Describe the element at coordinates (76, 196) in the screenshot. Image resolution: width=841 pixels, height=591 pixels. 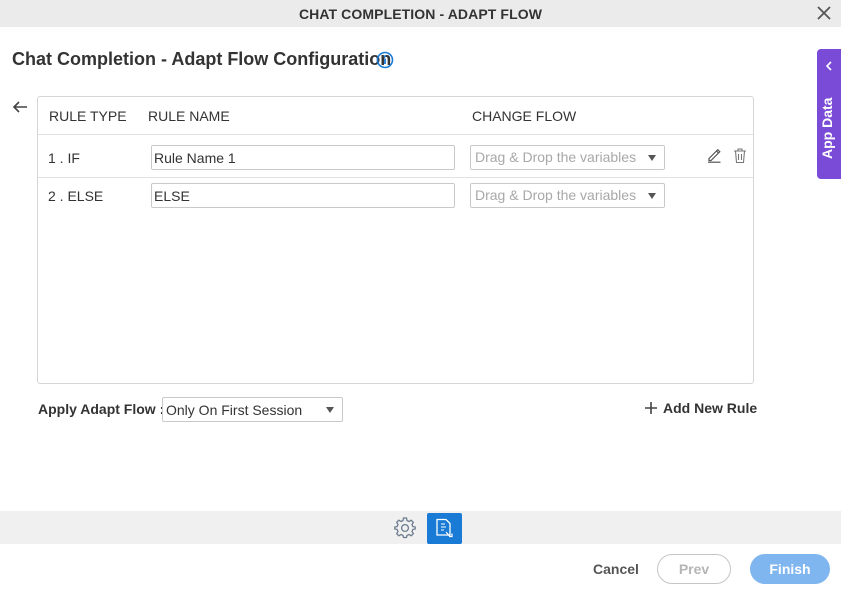
I see `rule-type-cell: 2 . ELSE` at that location.